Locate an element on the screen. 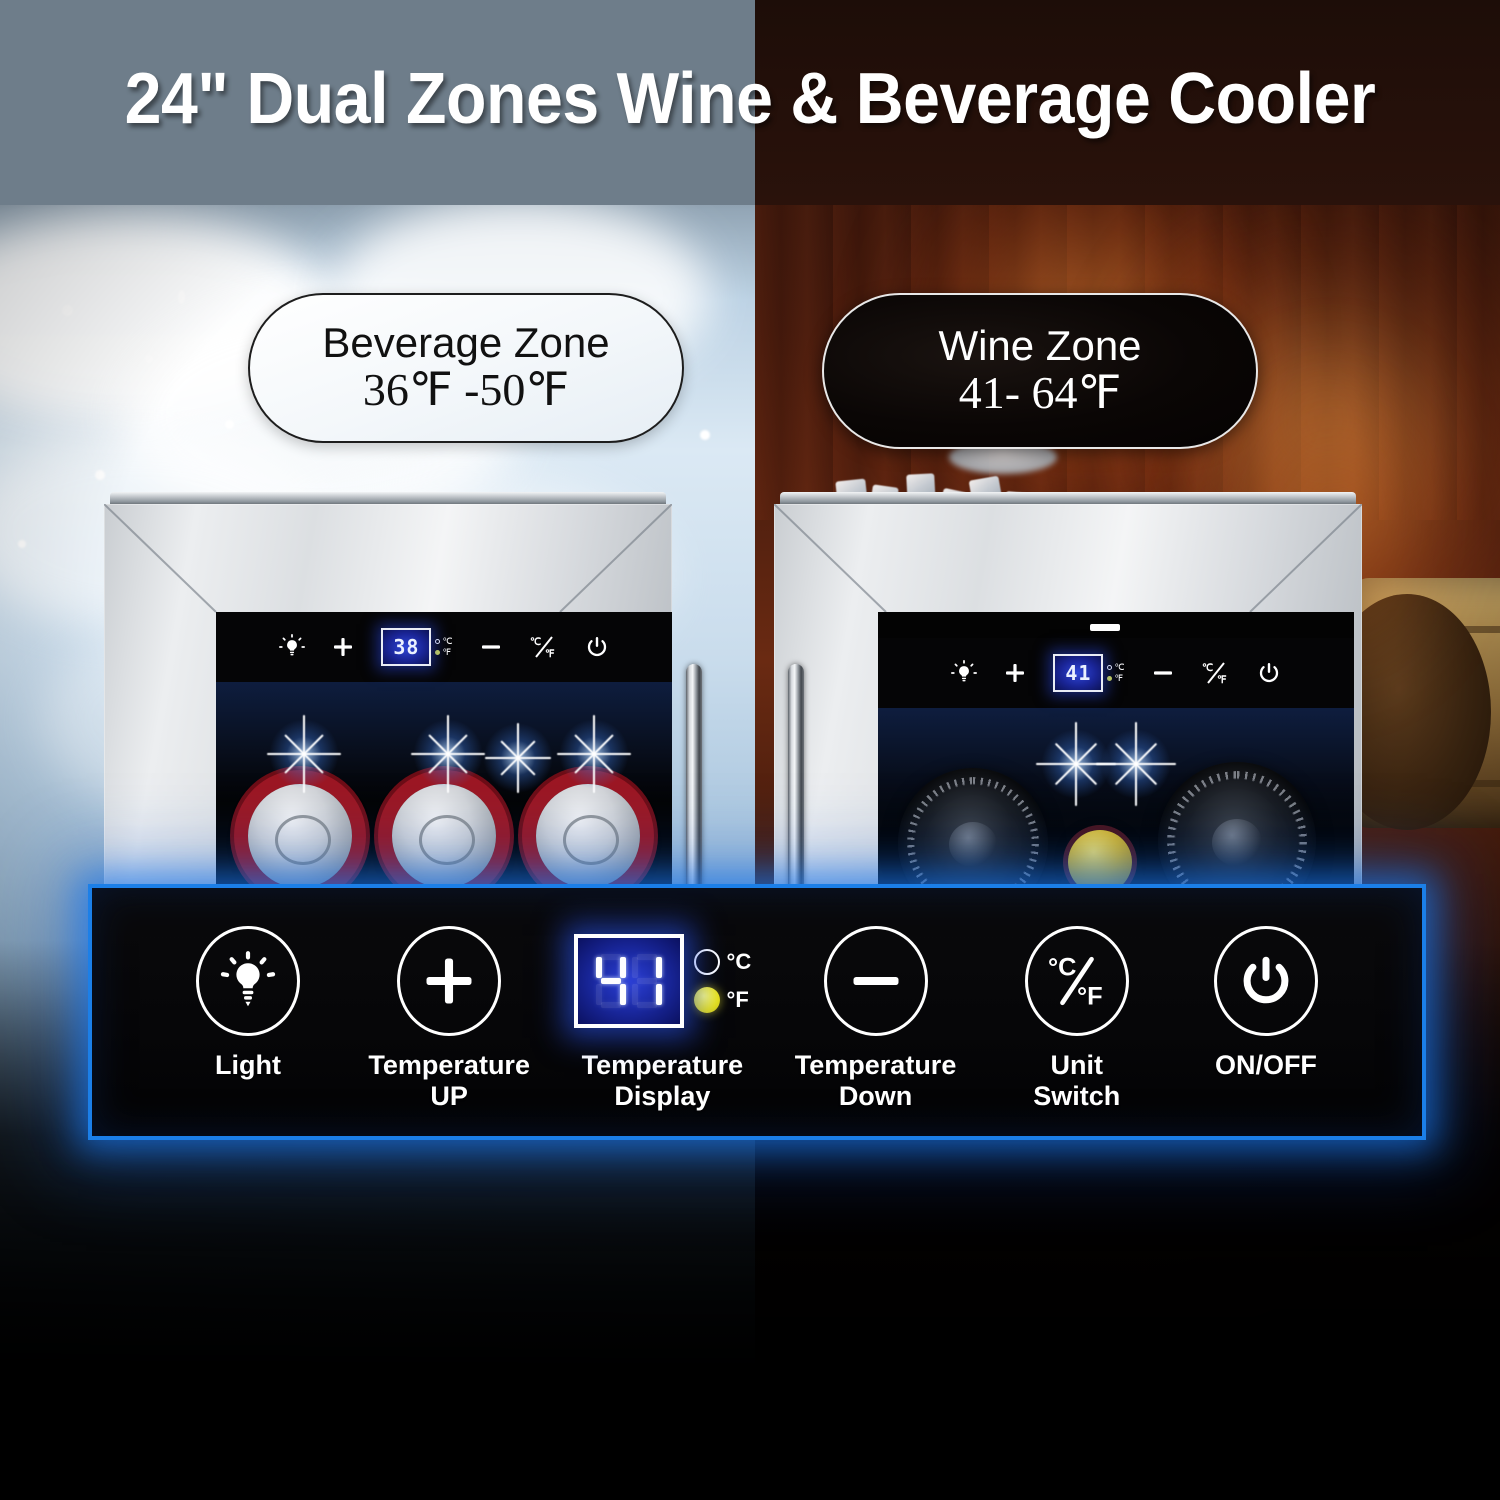 The image size is (1500, 1500). page-title: 24" Dual Zones Wine & Beverage Cooler is located at coordinates (750, 99).